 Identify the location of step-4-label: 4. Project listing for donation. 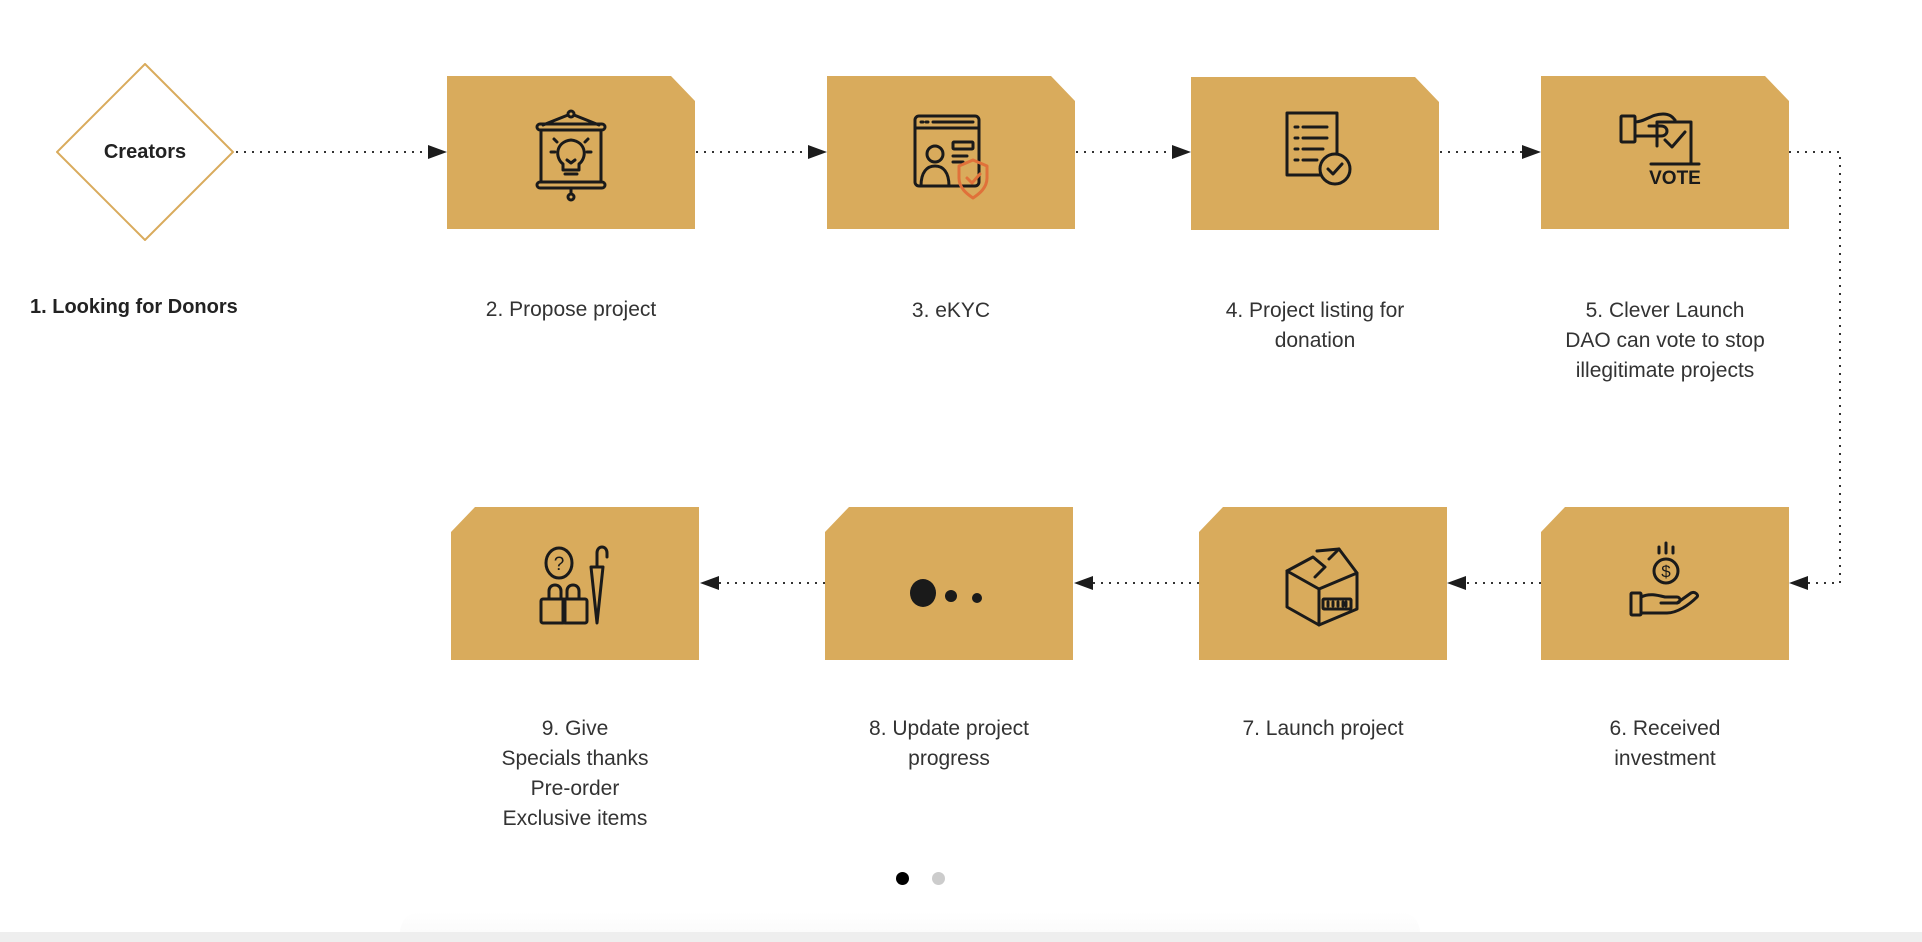
(1315, 325).